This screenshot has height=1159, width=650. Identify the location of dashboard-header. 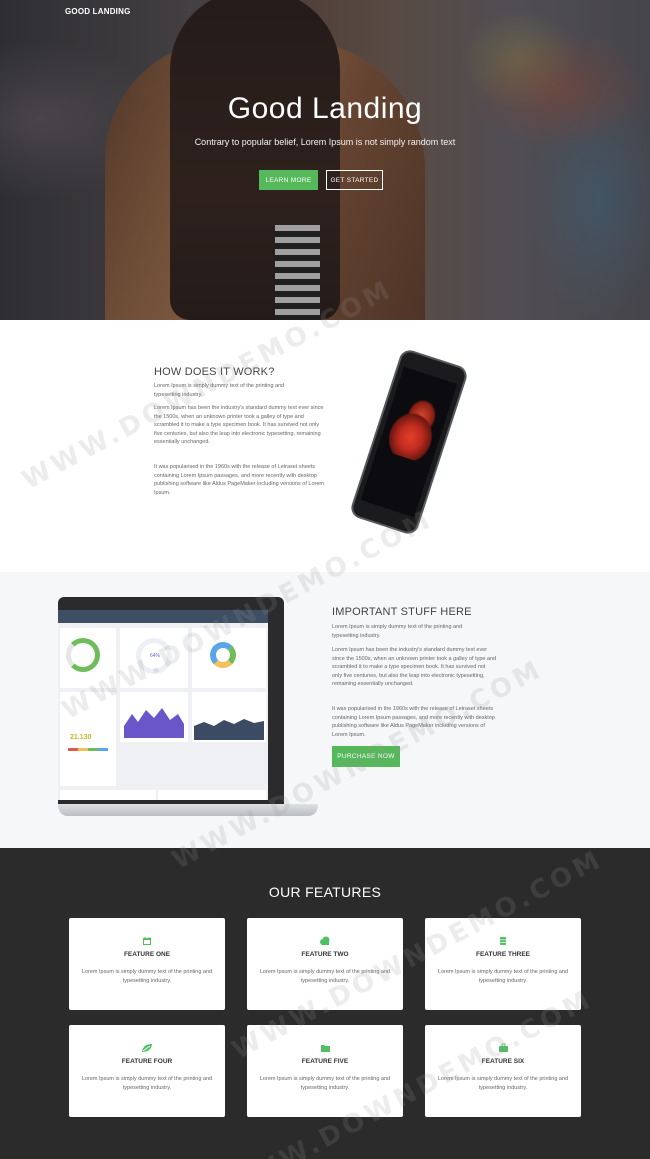
(163, 616).